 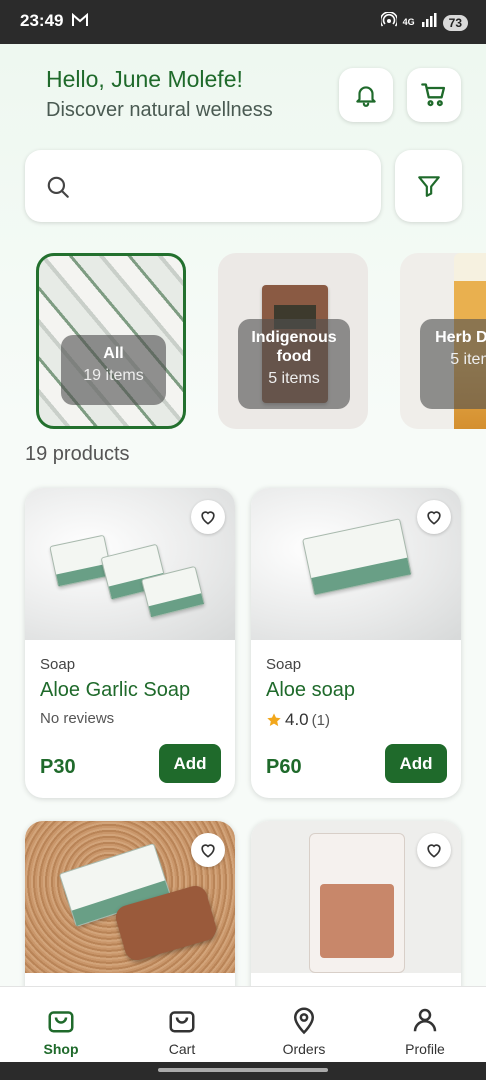 I want to click on product-rating: 4.0 (1), so click(x=356, y=720).